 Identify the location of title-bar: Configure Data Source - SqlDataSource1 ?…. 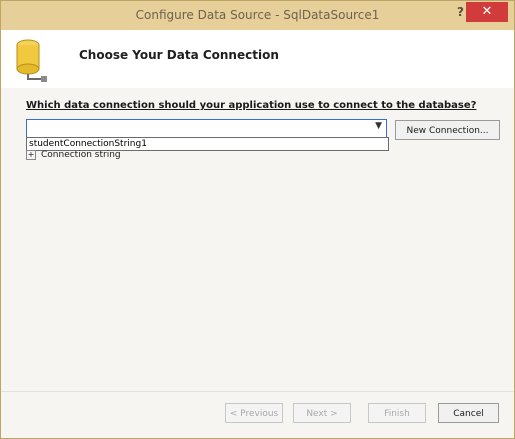
(257, 15).